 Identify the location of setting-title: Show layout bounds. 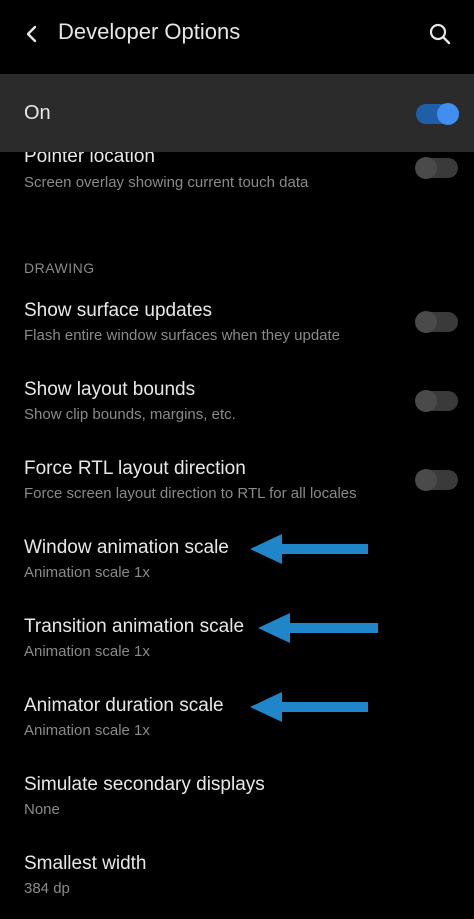
(110, 389).